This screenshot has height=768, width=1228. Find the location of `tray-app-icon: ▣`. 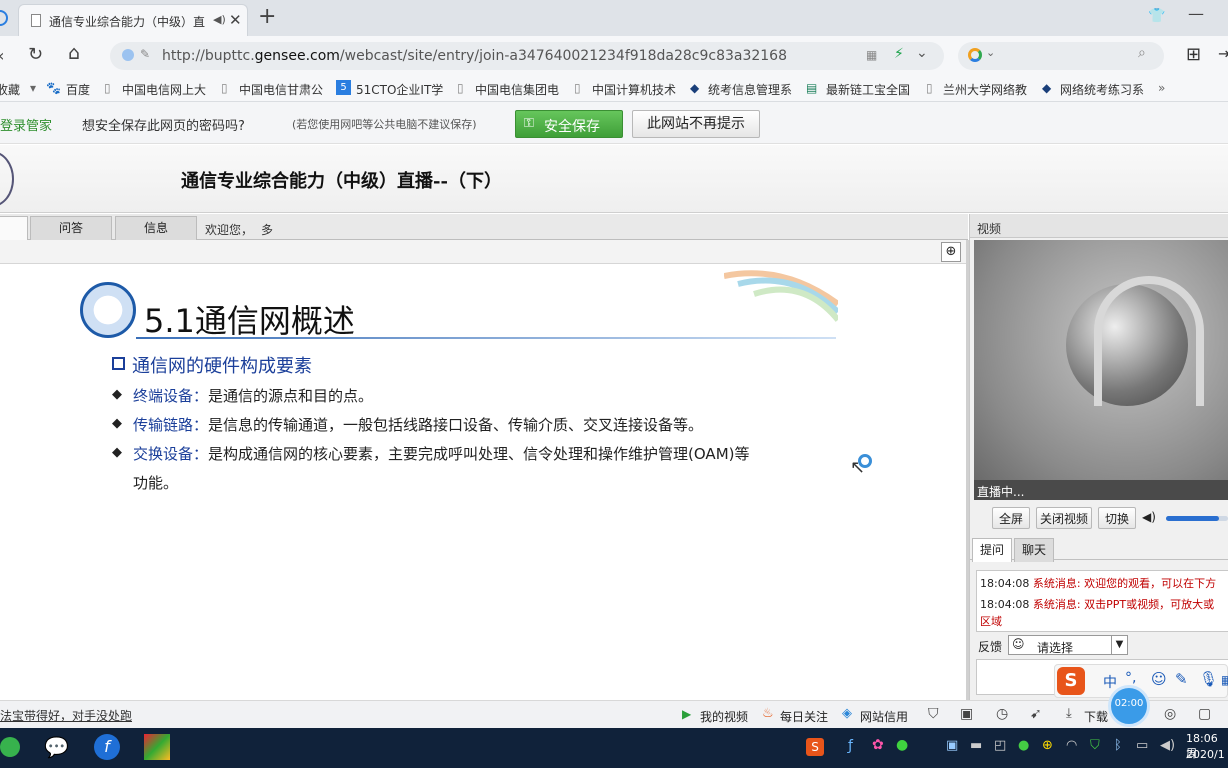

tray-app-icon: ▣ is located at coordinates (952, 745).